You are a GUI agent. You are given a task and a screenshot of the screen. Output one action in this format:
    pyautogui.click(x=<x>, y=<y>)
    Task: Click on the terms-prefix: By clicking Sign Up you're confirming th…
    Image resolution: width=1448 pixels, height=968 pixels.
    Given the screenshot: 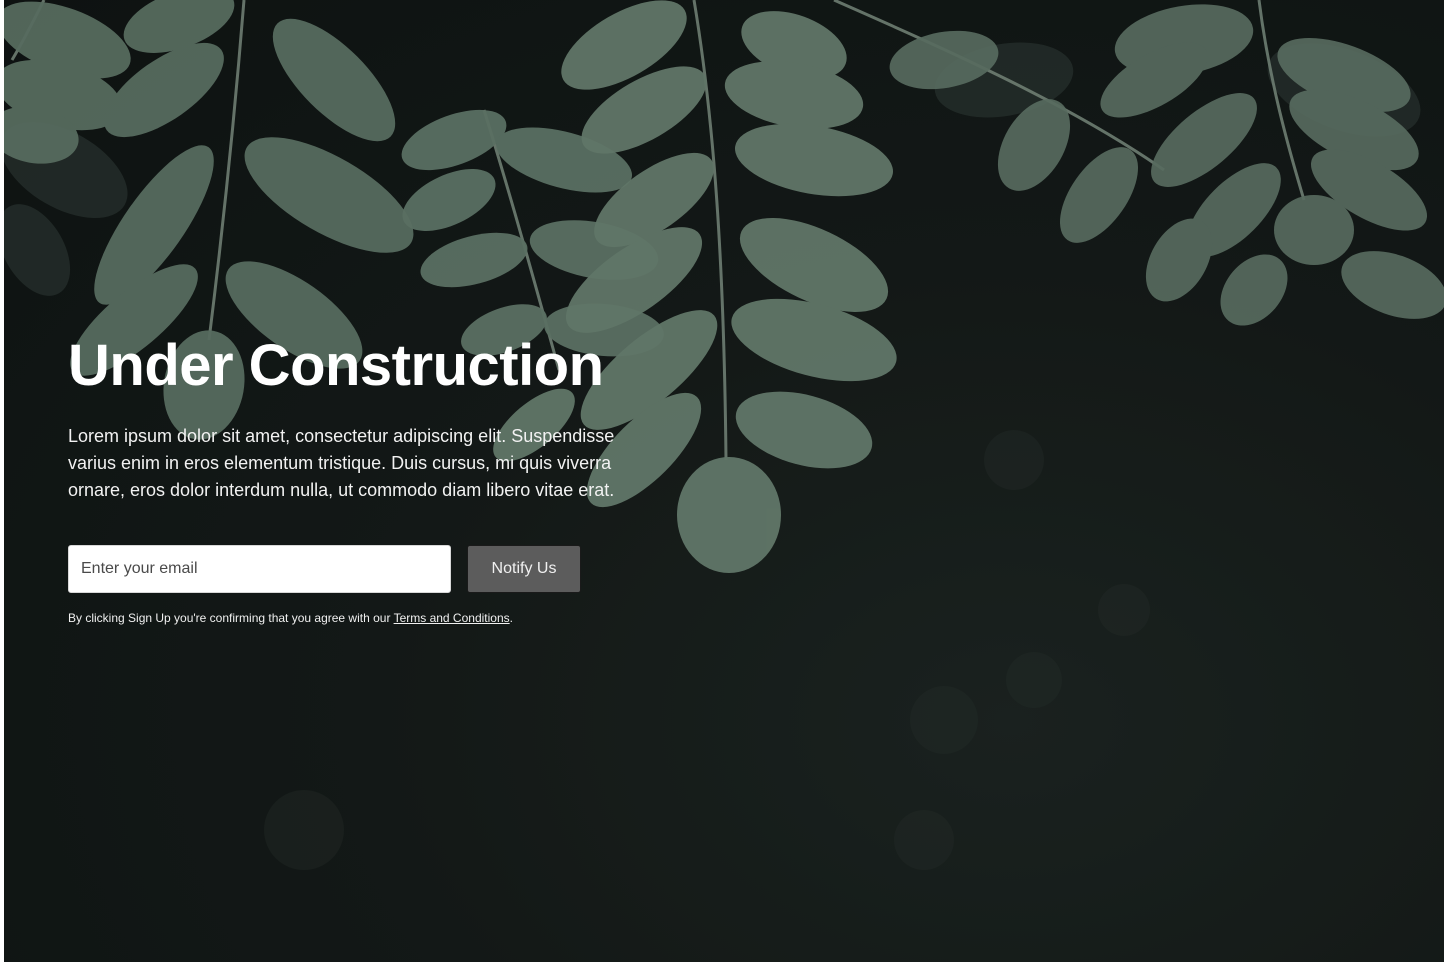 What is the action you would take?
    pyautogui.click(x=231, y=618)
    